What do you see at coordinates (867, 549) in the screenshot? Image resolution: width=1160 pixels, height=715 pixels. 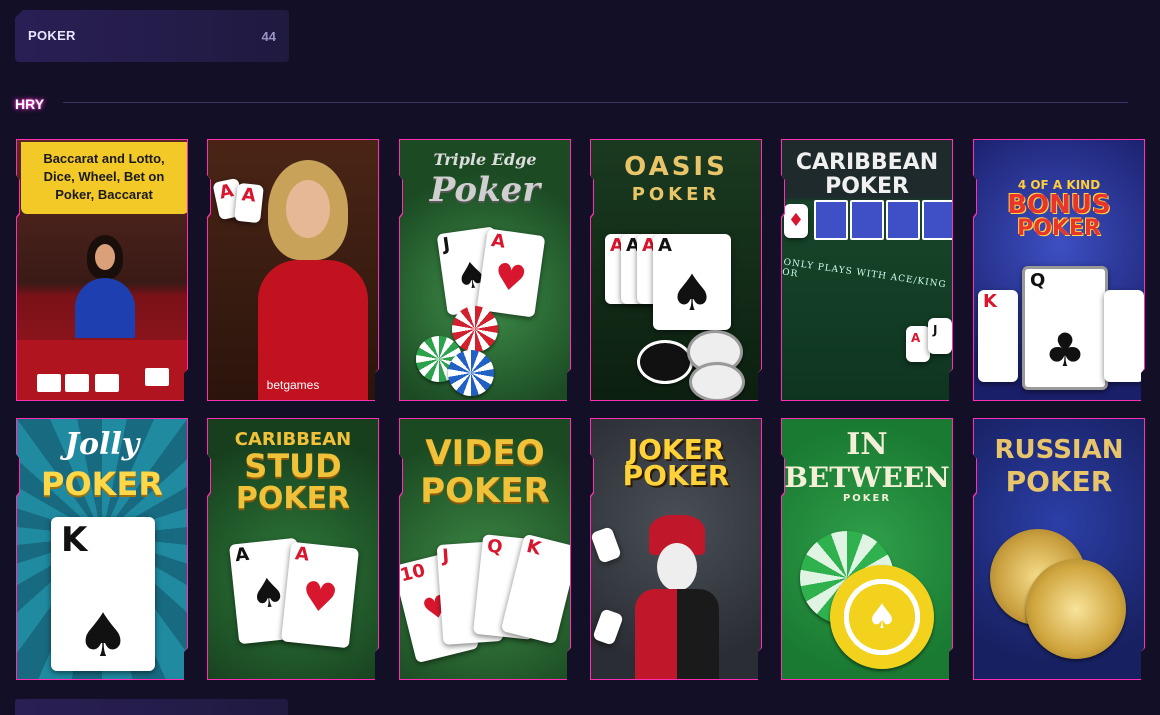 I see `game-tile-in-between: IN BETWEEN POKER ♠` at bounding box center [867, 549].